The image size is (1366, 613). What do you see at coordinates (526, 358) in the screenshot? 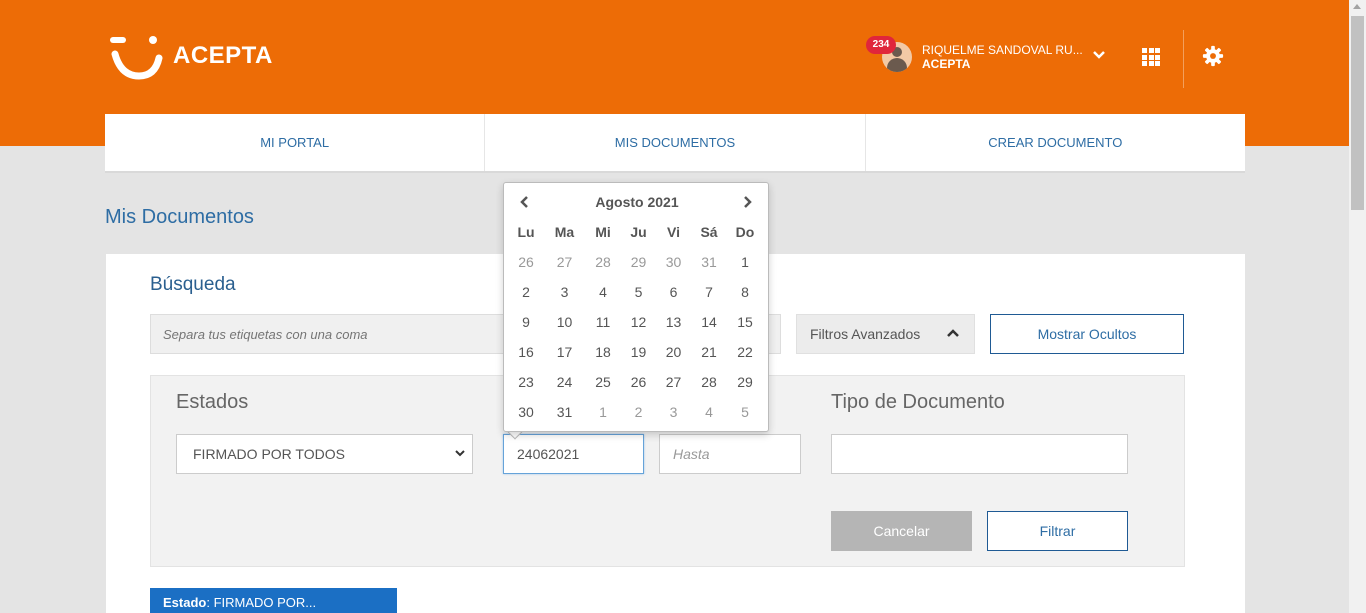
I see `calendar-day: 16` at bounding box center [526, 358].